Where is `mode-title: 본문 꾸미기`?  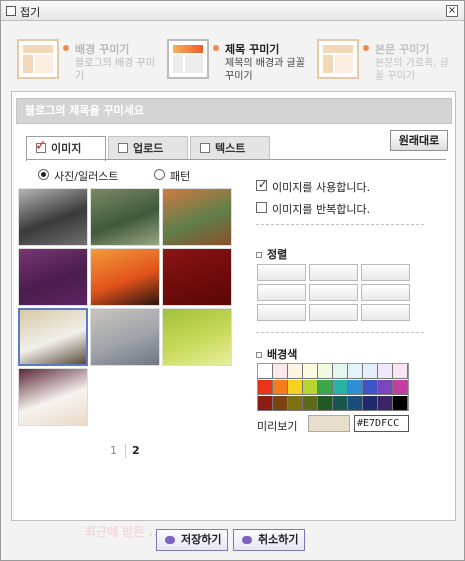
mode-title: 본문 꾸미기 is located at coordinates (402, 49).